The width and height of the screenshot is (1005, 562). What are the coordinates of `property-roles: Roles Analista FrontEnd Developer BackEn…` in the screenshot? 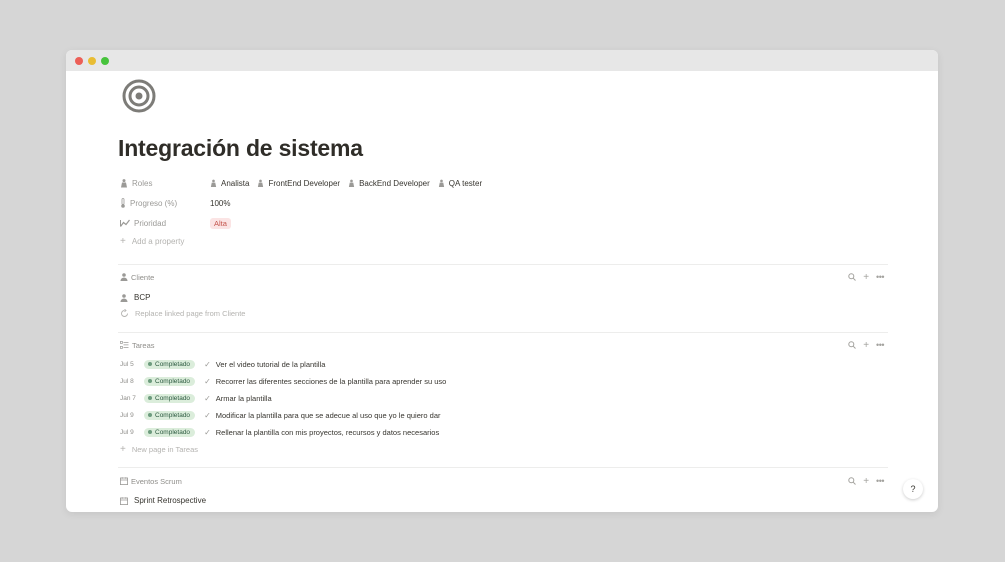 It's located at (301, 183).